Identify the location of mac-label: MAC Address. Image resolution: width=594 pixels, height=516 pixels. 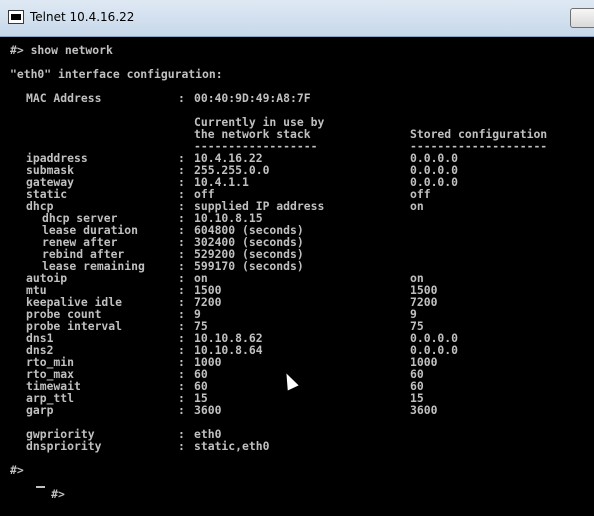
(64, 98).